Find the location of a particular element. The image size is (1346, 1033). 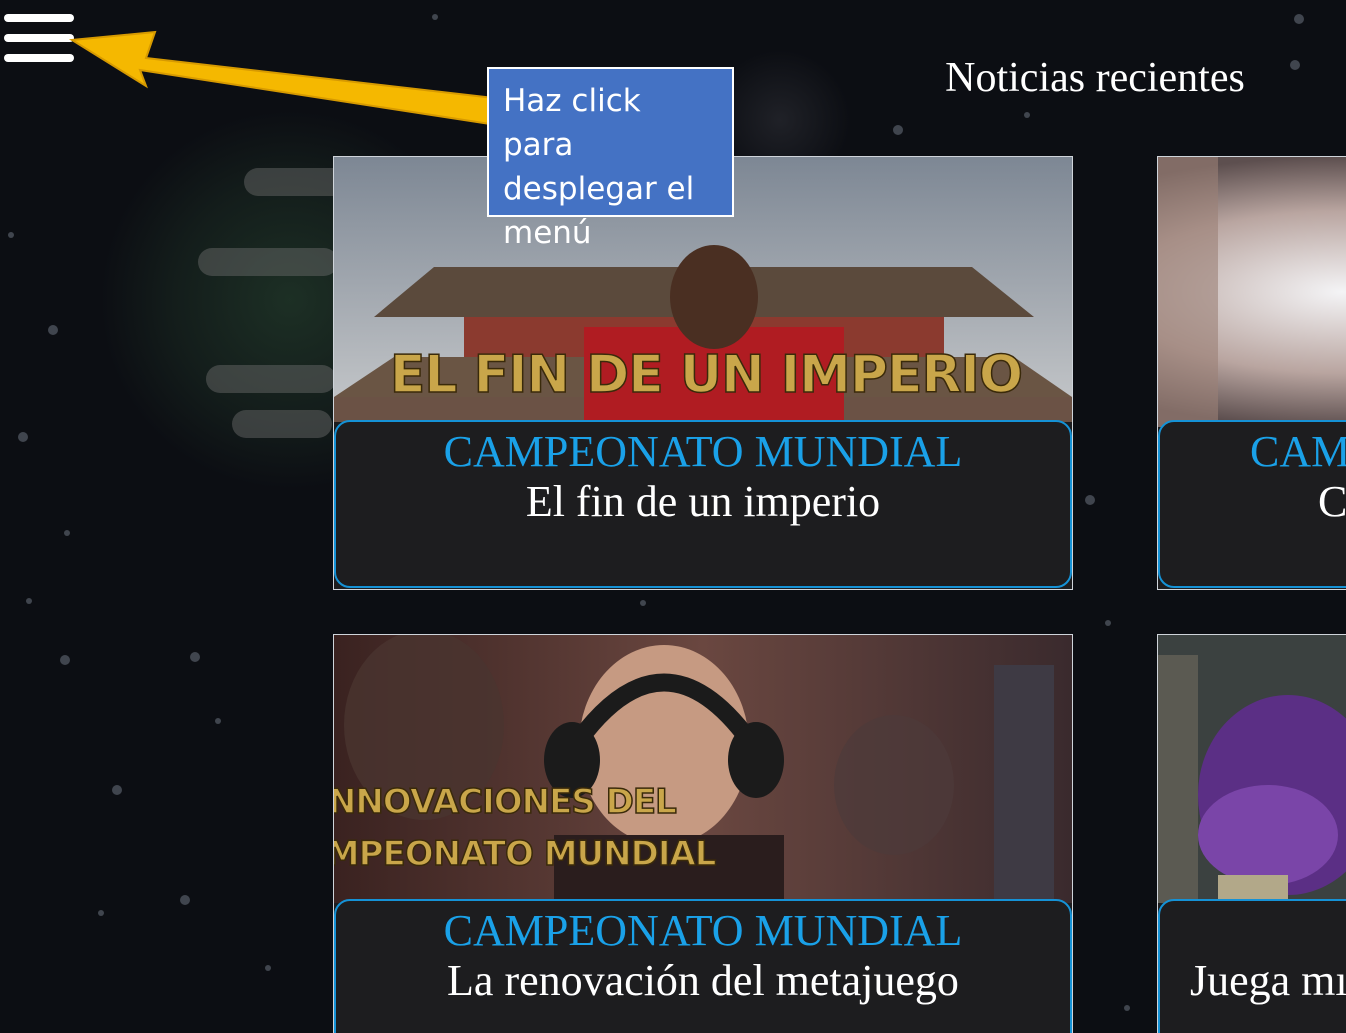

news-card-caption: CAMPEONATO MUNDIAL El fin de un imperio is located at coordinates (703, 504).